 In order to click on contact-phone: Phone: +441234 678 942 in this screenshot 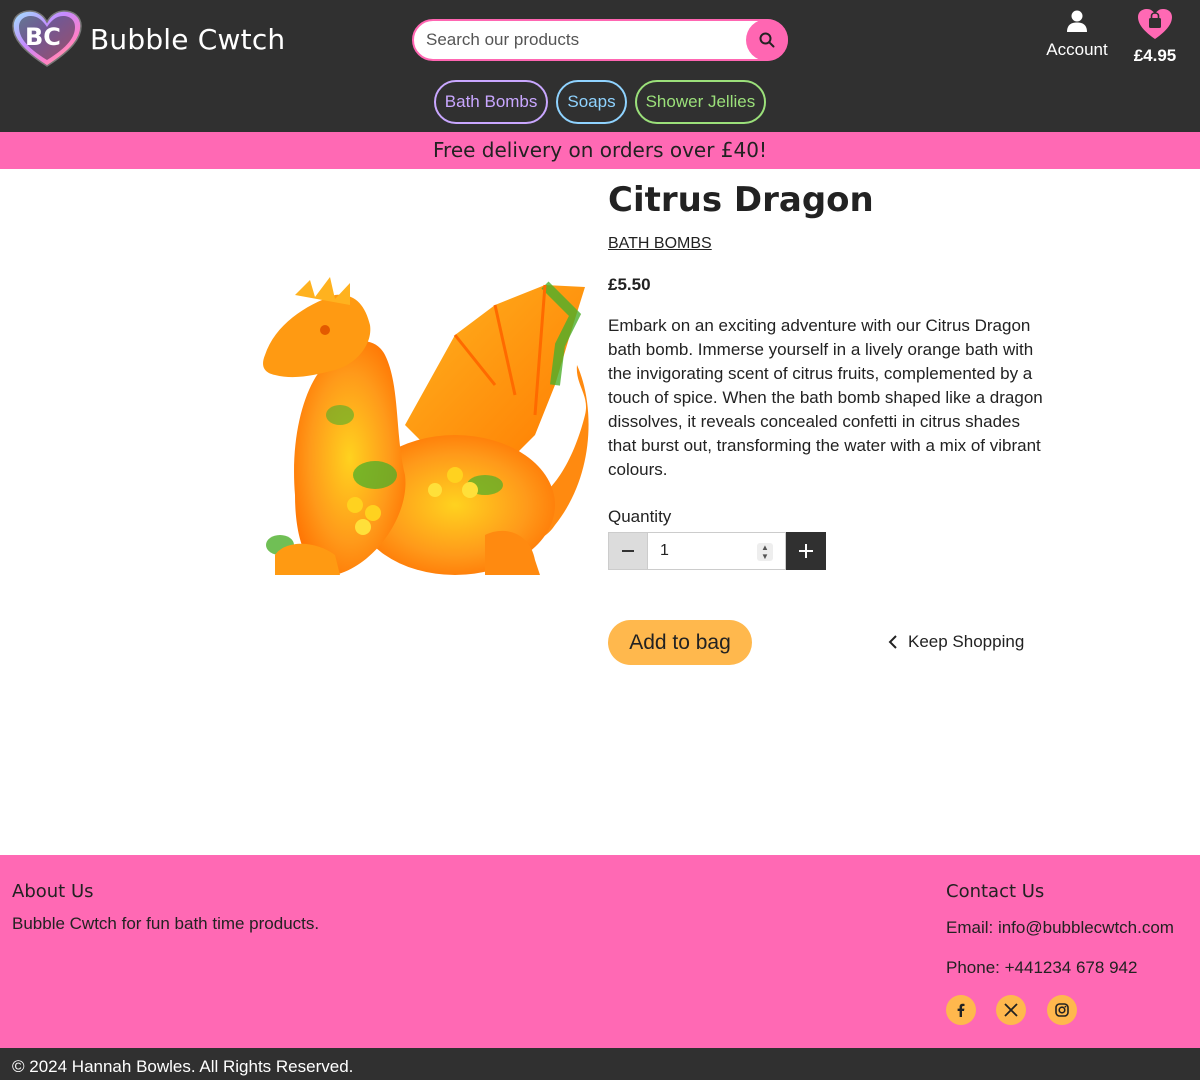, I will do `click(1041, 968)`.